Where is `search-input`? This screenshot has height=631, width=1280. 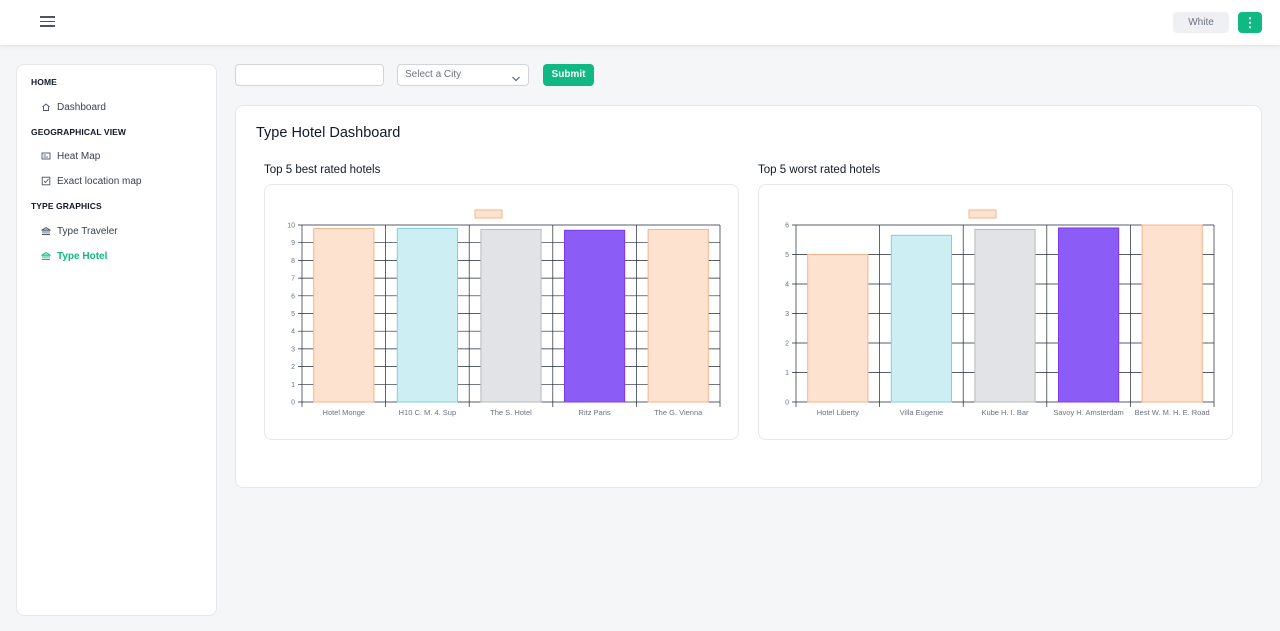
search-input is located at coordinates (309, 75).